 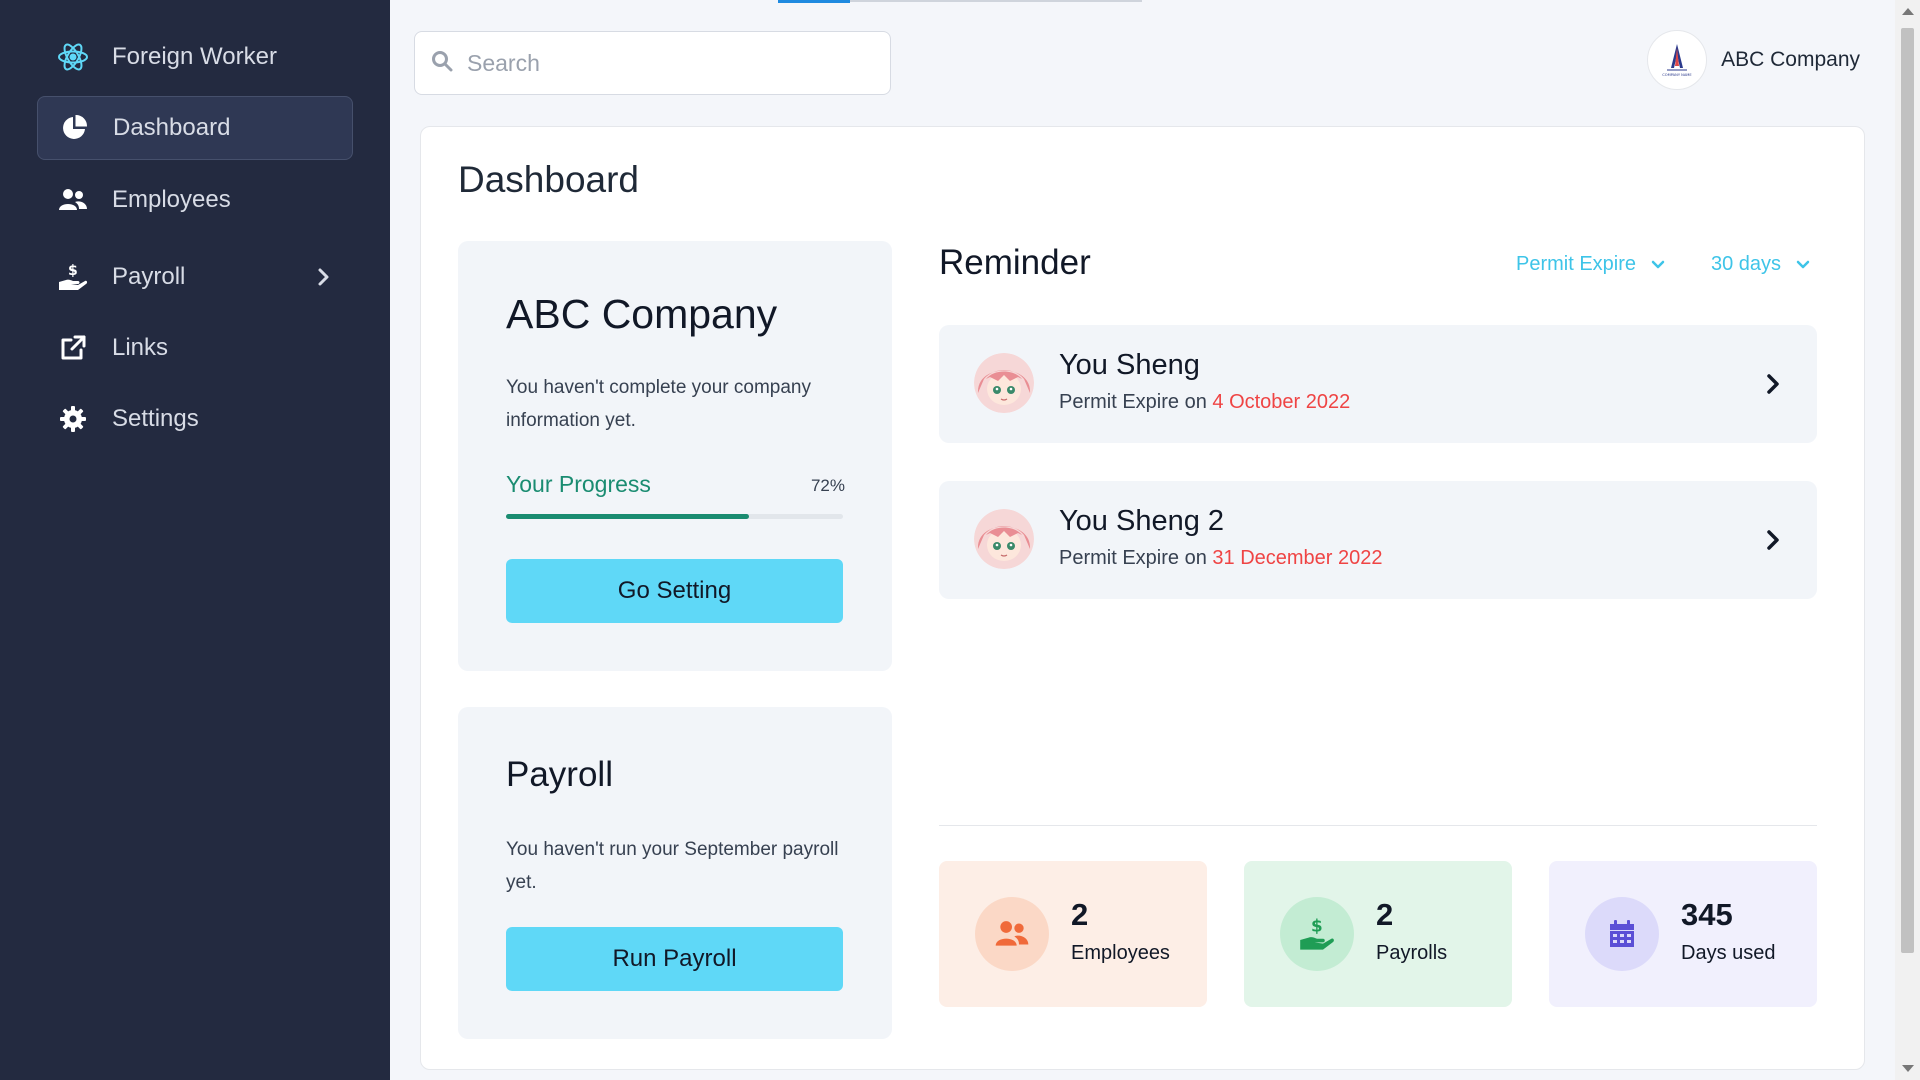 What do you see at coordinates (73, 57) in the screenshot?
I see `atom-icon` at bounding box center [73, 57].